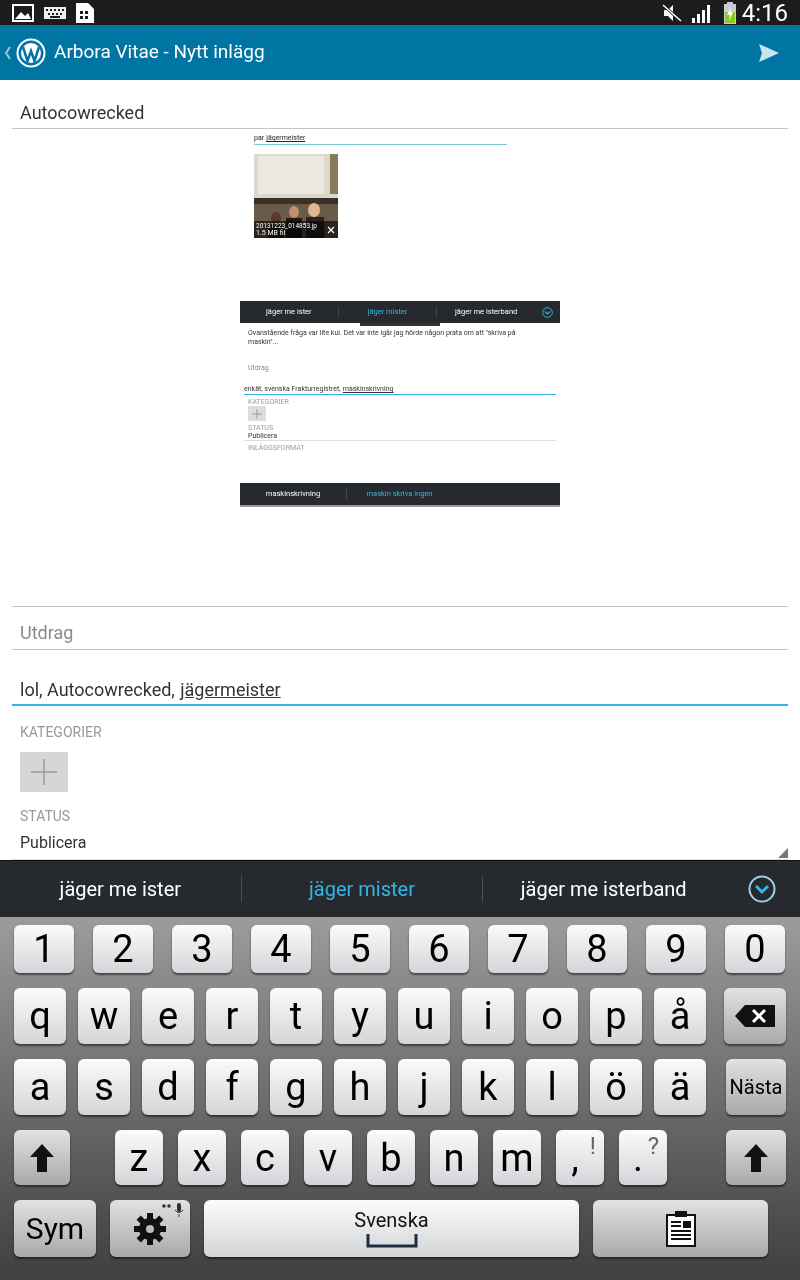 The height and width of the screenshot is (1280, 800). I want to click on key: h, so click(360, 1087).